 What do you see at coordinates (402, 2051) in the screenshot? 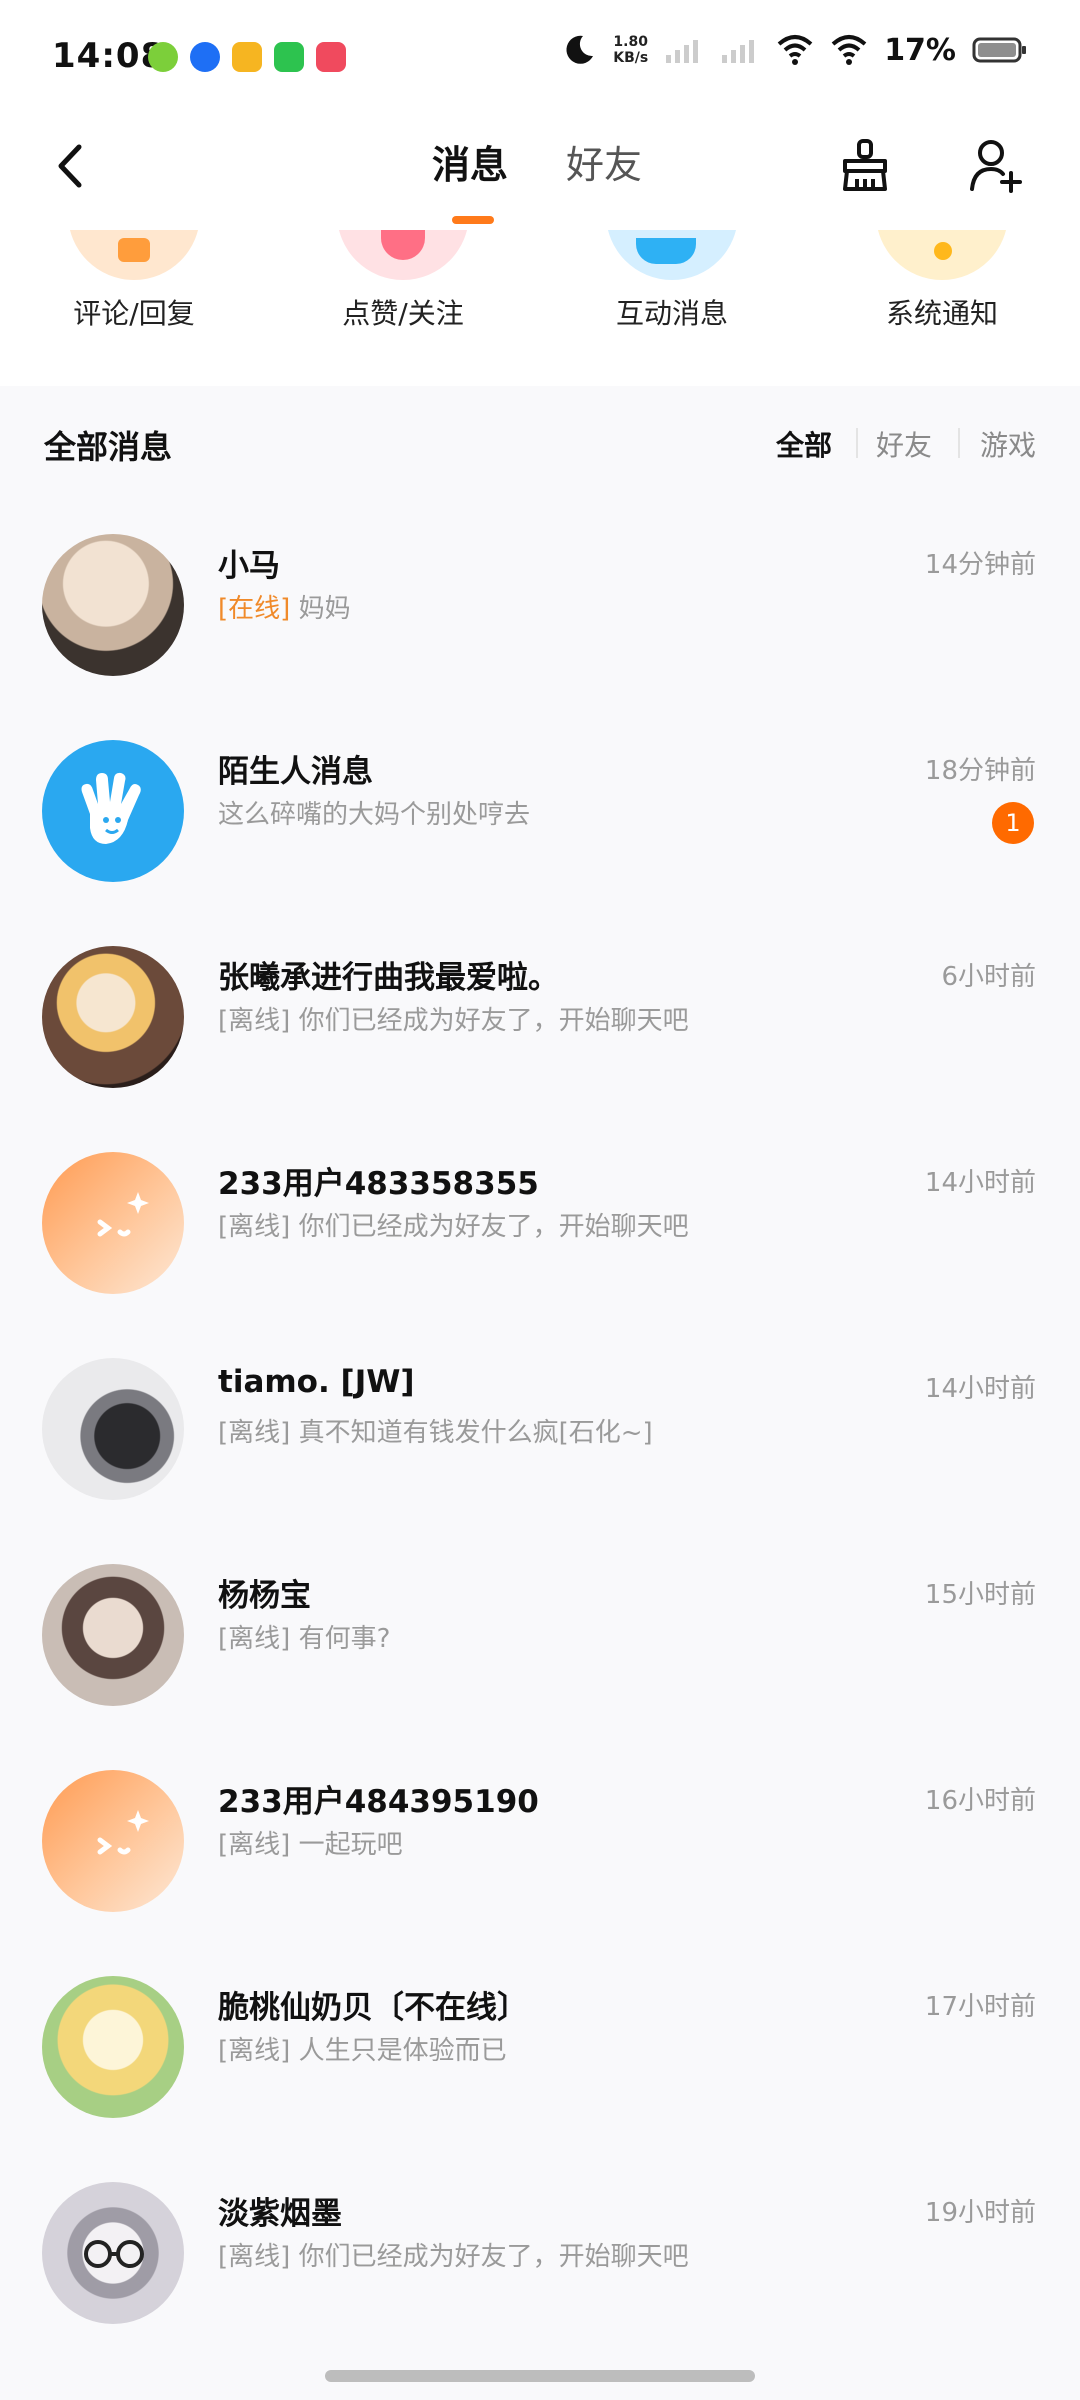
I see `preview-text: 人生只是体验而已` at bounding box center [402, 2051].